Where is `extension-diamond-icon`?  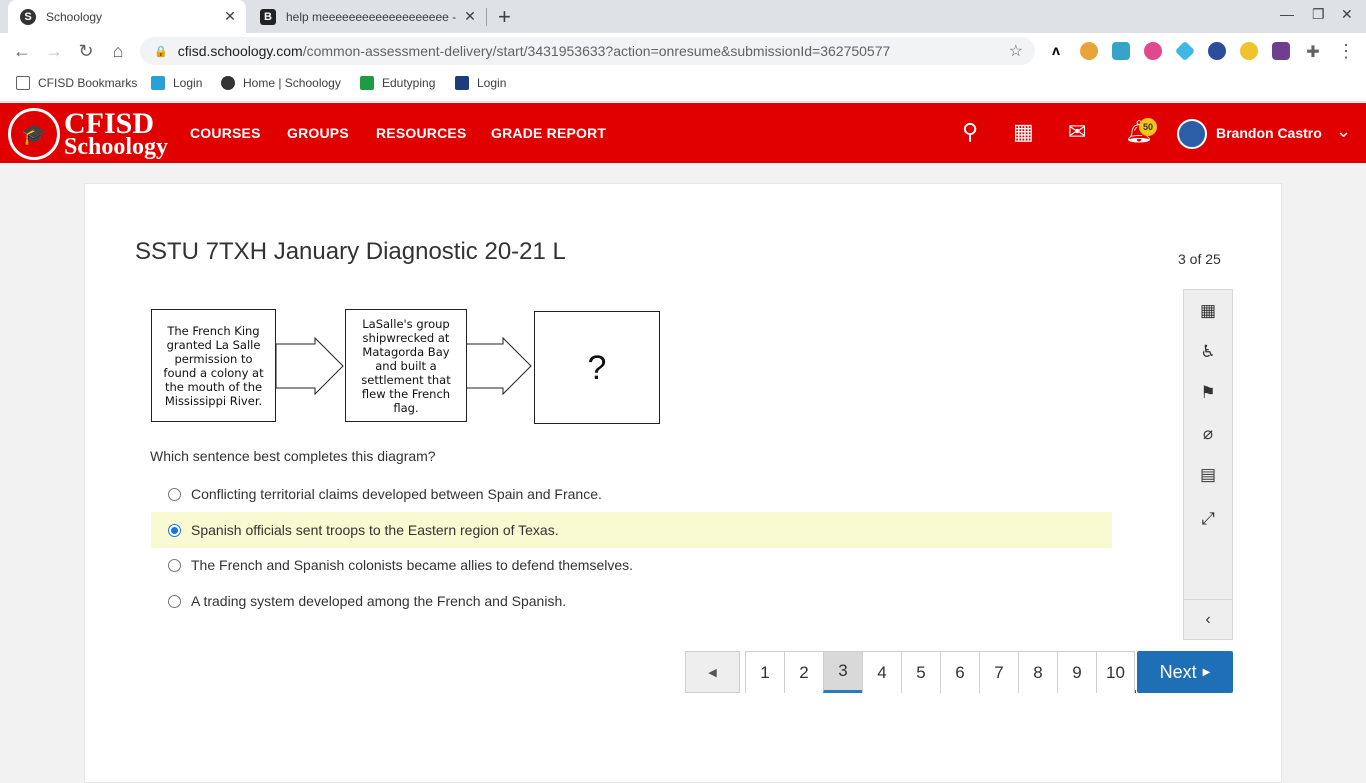
extension-diamond-icon is located at coordinates (1185, 51).